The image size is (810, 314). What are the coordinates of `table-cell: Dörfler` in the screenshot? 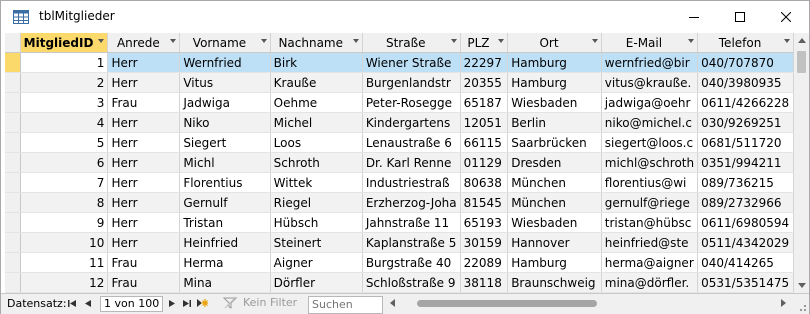 It's located at (316, 282).